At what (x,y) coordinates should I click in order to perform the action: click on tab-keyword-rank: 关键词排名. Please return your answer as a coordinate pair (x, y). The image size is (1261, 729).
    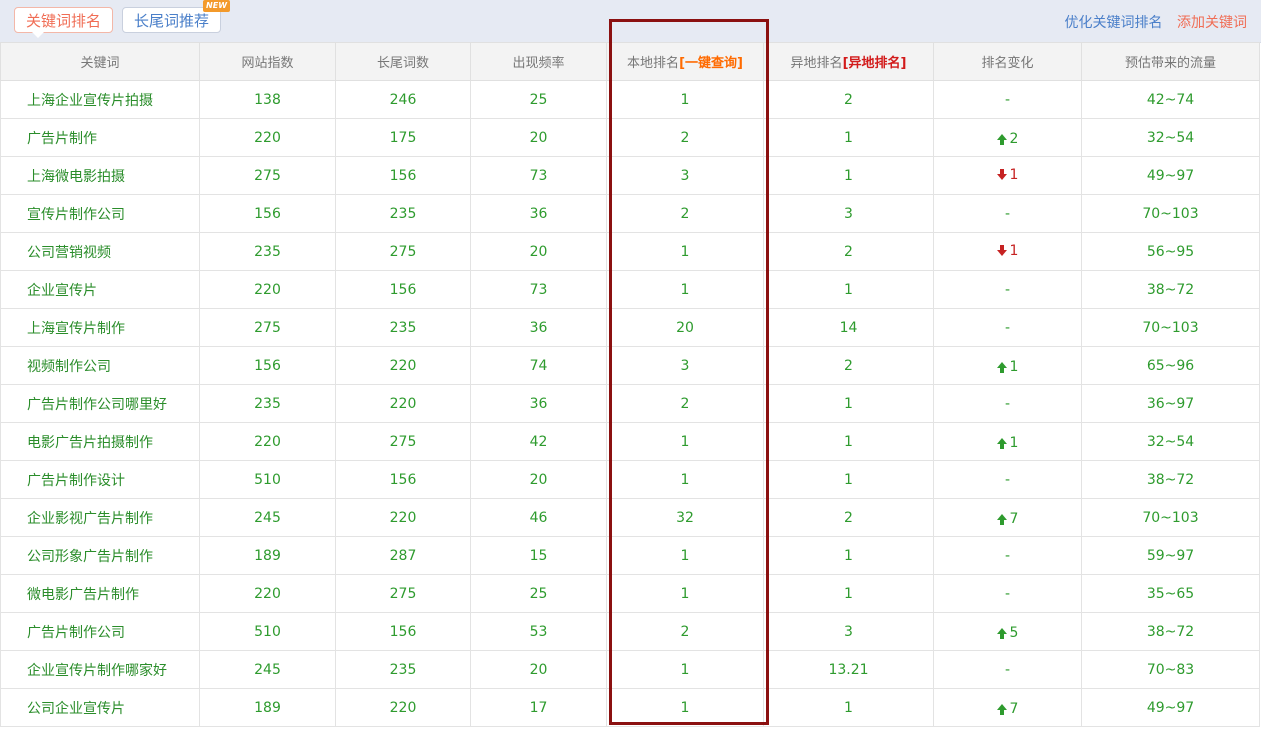
    Looking at the image, I should click on (64, 22).